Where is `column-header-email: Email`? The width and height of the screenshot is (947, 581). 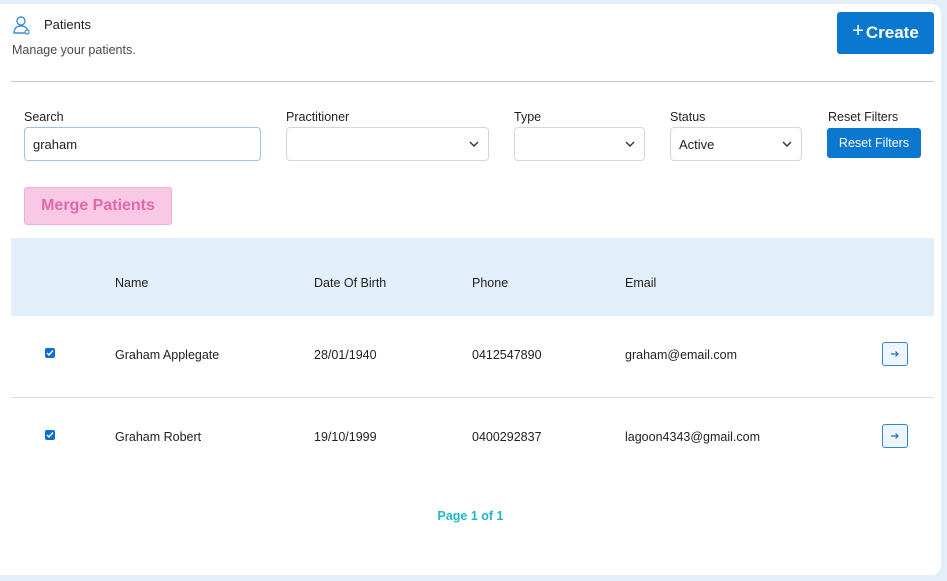 column-header-email: Email is located at coordinates (640, 283).